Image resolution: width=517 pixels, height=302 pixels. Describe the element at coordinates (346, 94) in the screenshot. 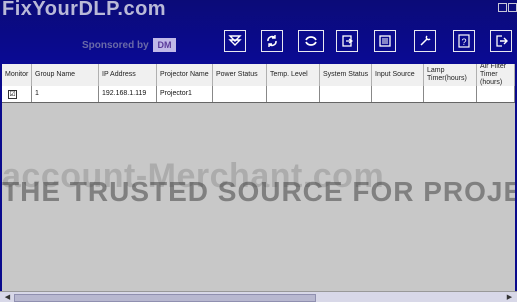

I see `system-status-cell` at that location.